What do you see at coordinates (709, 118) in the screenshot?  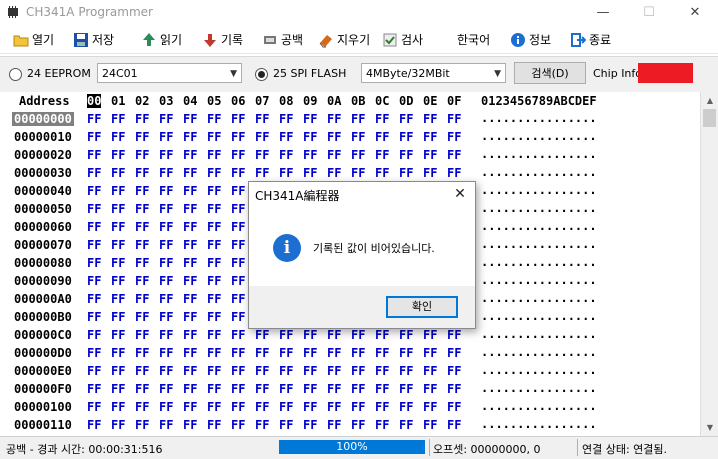 I see `scroll-thumb` at bounding box center [709, 118].